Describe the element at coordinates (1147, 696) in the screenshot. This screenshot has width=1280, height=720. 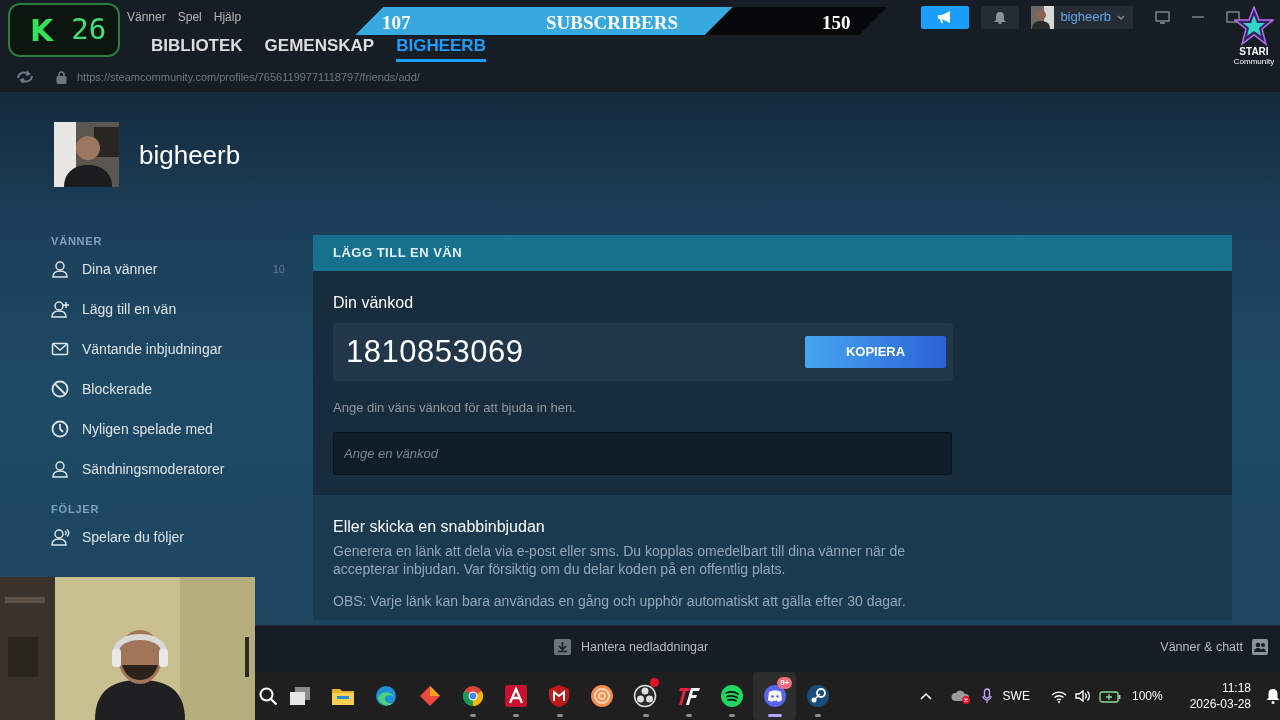
I see `battery-percent: 100%` at that location.